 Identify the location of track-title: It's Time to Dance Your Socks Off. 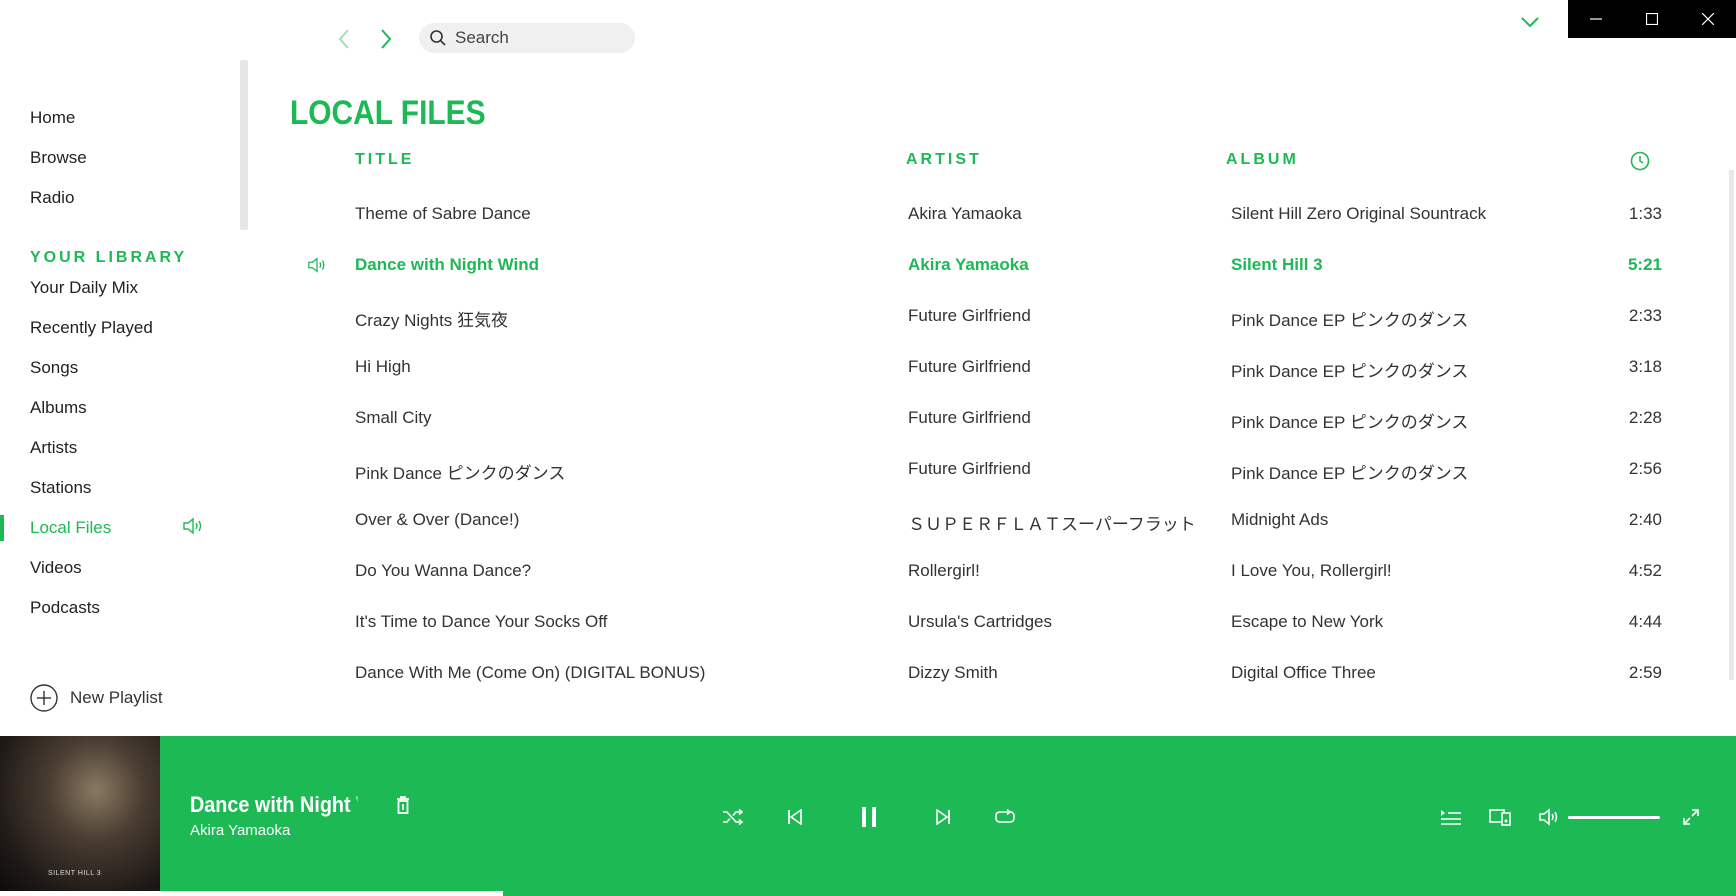
(481, 621).